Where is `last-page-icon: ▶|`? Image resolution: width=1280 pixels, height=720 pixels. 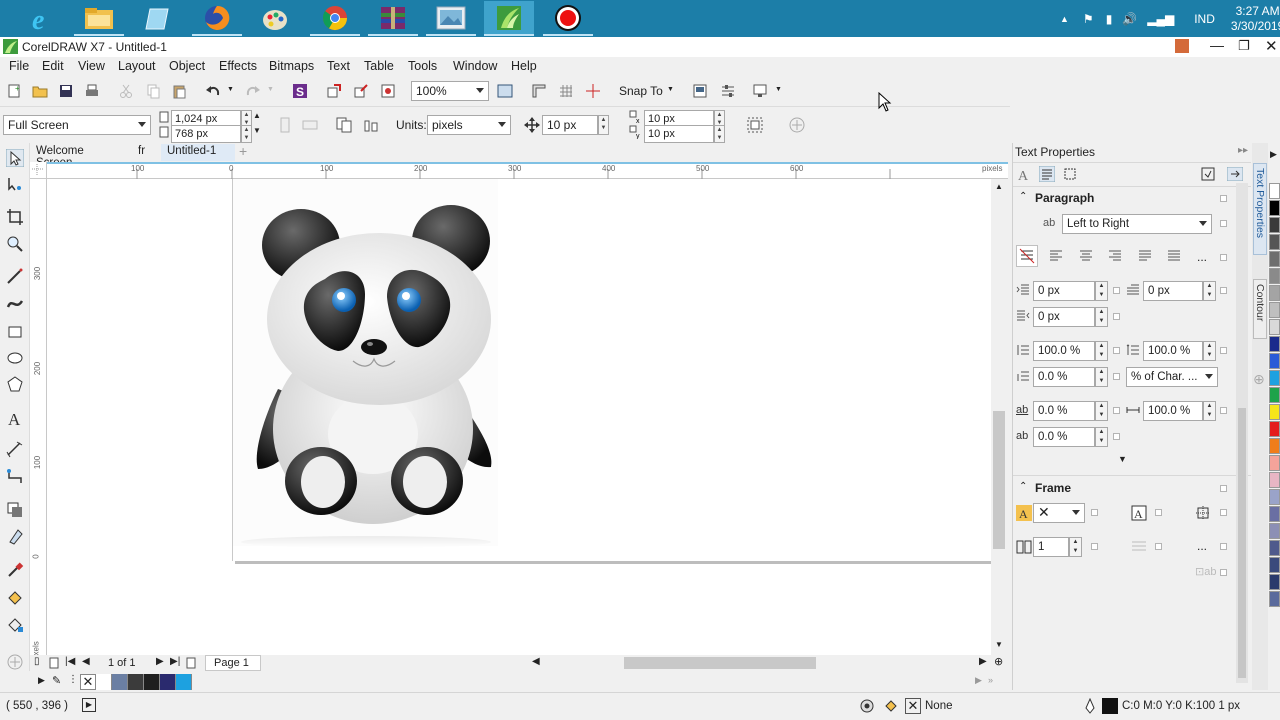
last-page-icon: ▶| is located at coordinates (175, 661).